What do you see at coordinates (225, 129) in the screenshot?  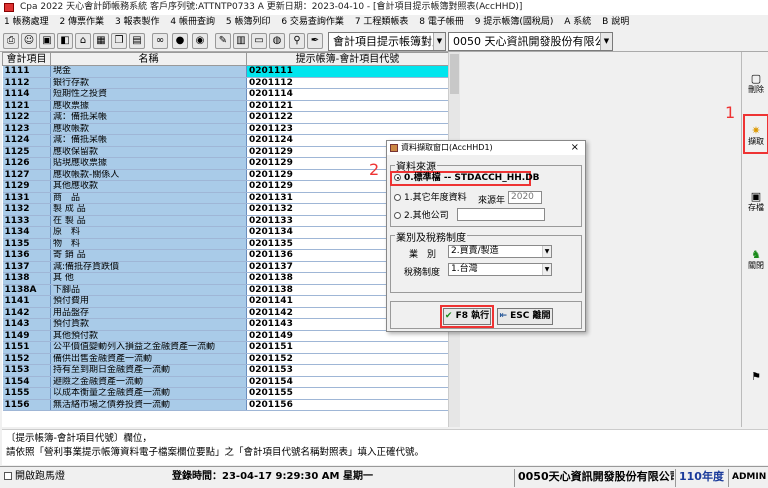 I see `table-row: 1123 應收帳款 0201123` at bounding box center [225, 129].